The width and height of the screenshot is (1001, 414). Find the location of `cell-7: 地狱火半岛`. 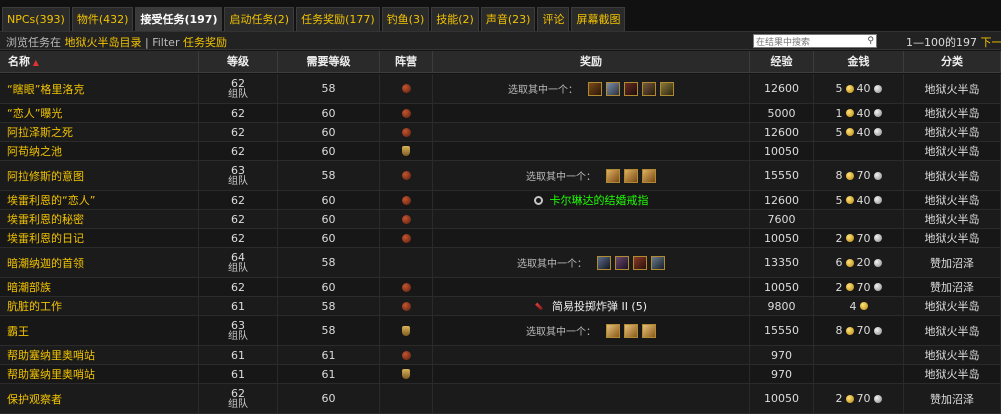

cell-7: 地狱火半岛 is located at coordinates (952, 238).